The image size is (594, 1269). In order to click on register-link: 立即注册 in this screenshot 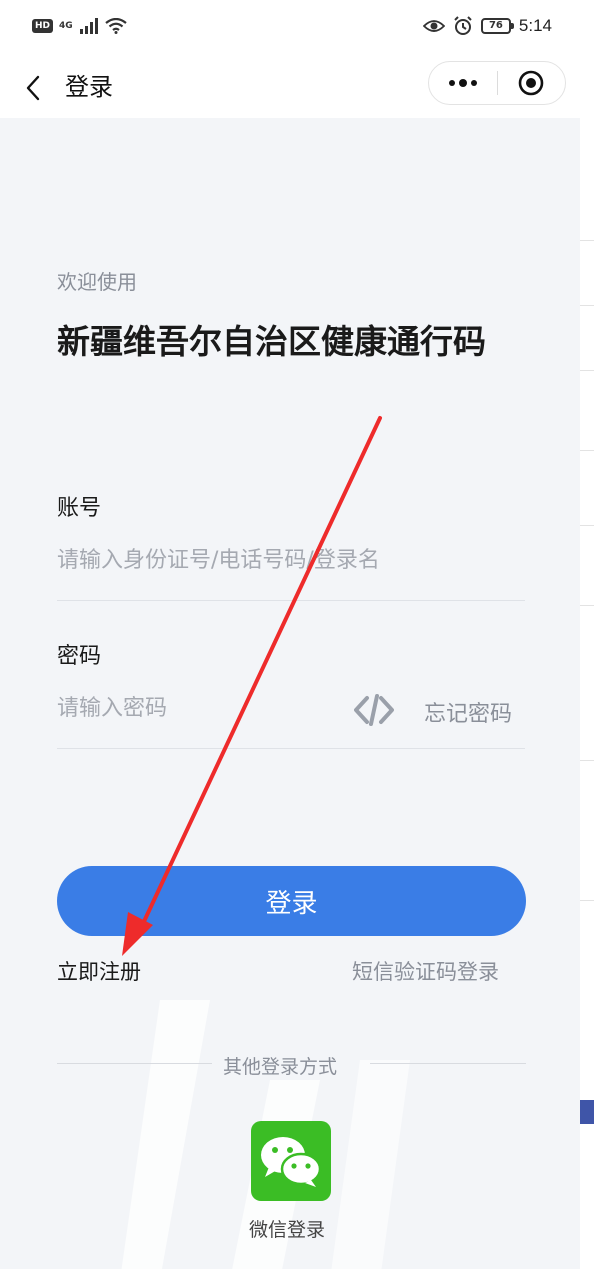, I will do `click(99, 971)`.